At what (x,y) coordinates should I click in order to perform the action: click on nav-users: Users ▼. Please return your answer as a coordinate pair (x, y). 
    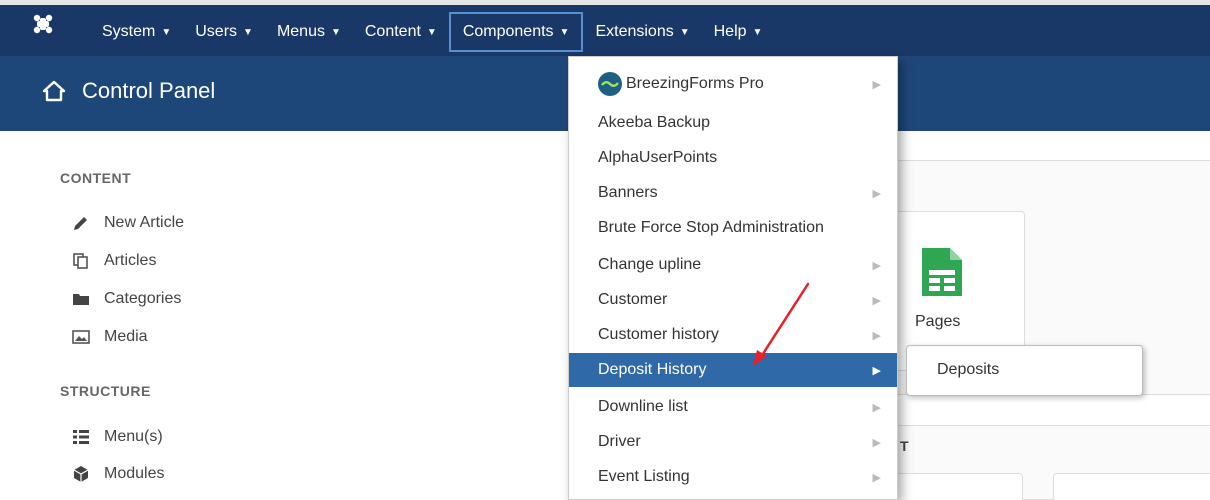
    Looking at the image, I should click on (224, 32).